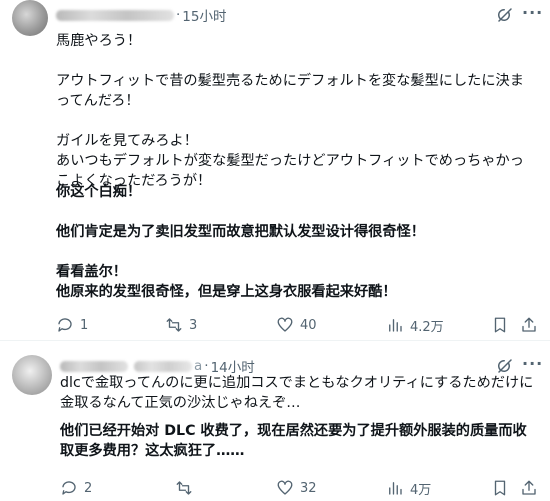 This screenshot has width=550, height=501. I want to click on post-header: · 15小时, so click(141, 15).